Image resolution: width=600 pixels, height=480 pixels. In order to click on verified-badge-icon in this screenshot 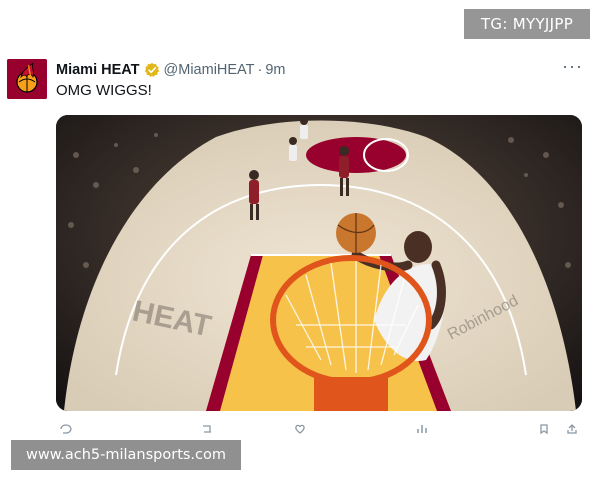, I will do `click(151, 69)`.